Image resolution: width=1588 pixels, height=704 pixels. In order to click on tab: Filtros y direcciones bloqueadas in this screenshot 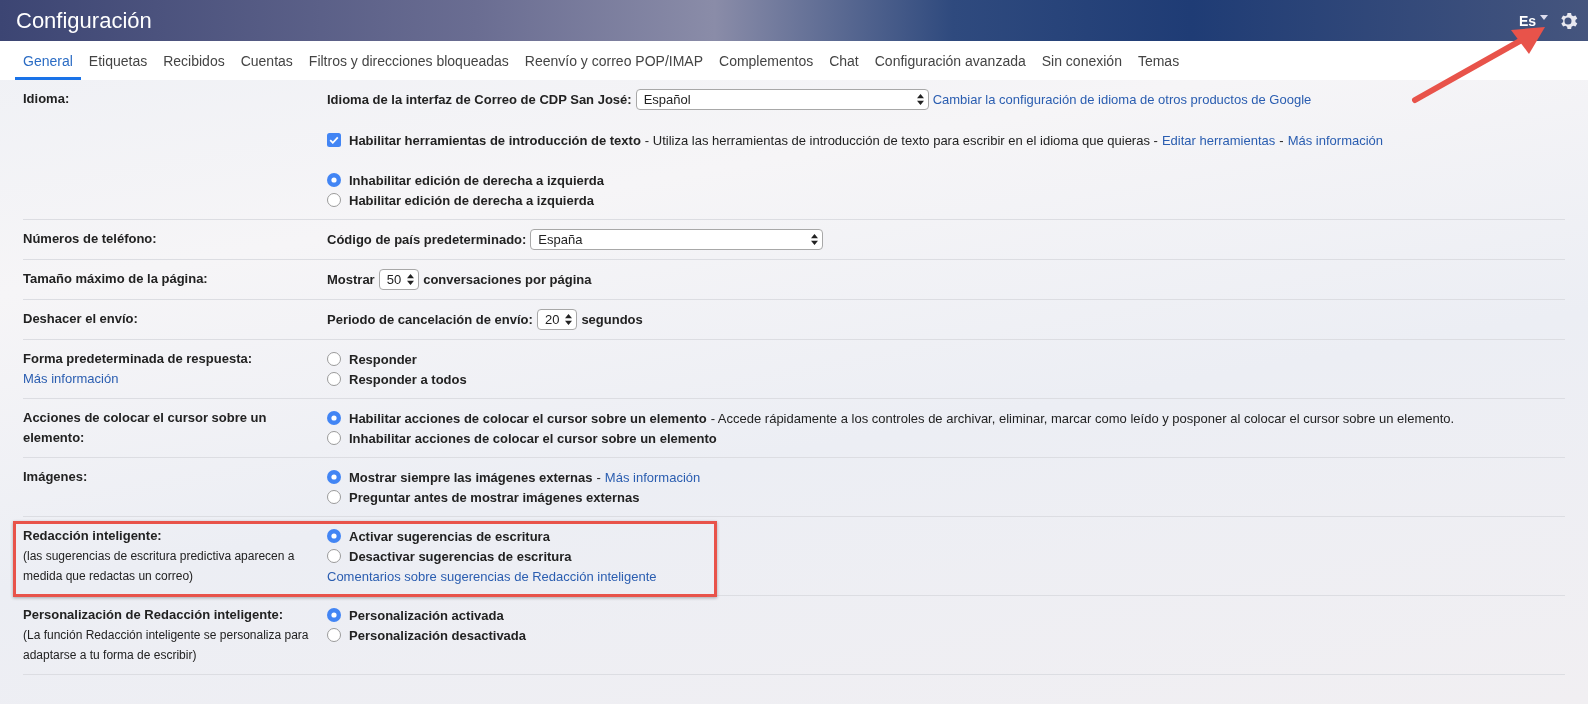, I will do `click(408, 60)`.